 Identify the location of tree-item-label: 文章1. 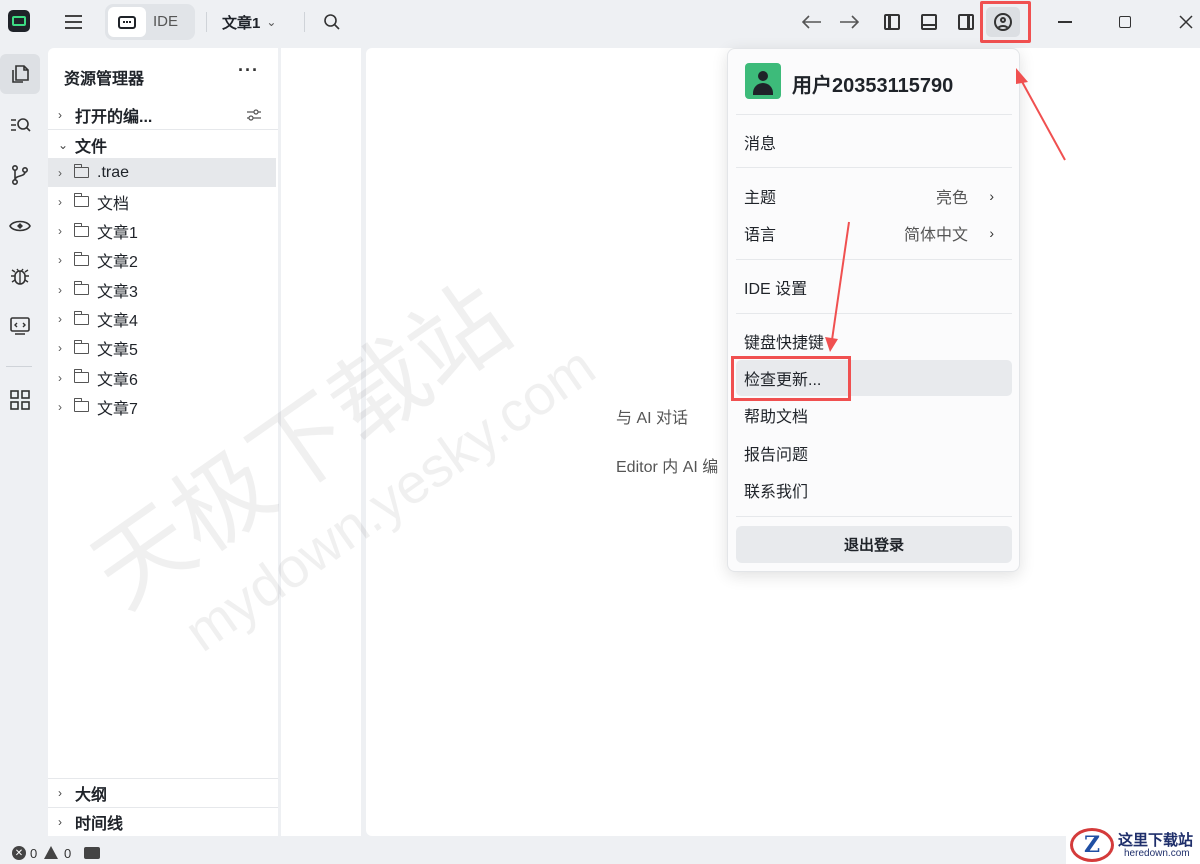
(117, 234).